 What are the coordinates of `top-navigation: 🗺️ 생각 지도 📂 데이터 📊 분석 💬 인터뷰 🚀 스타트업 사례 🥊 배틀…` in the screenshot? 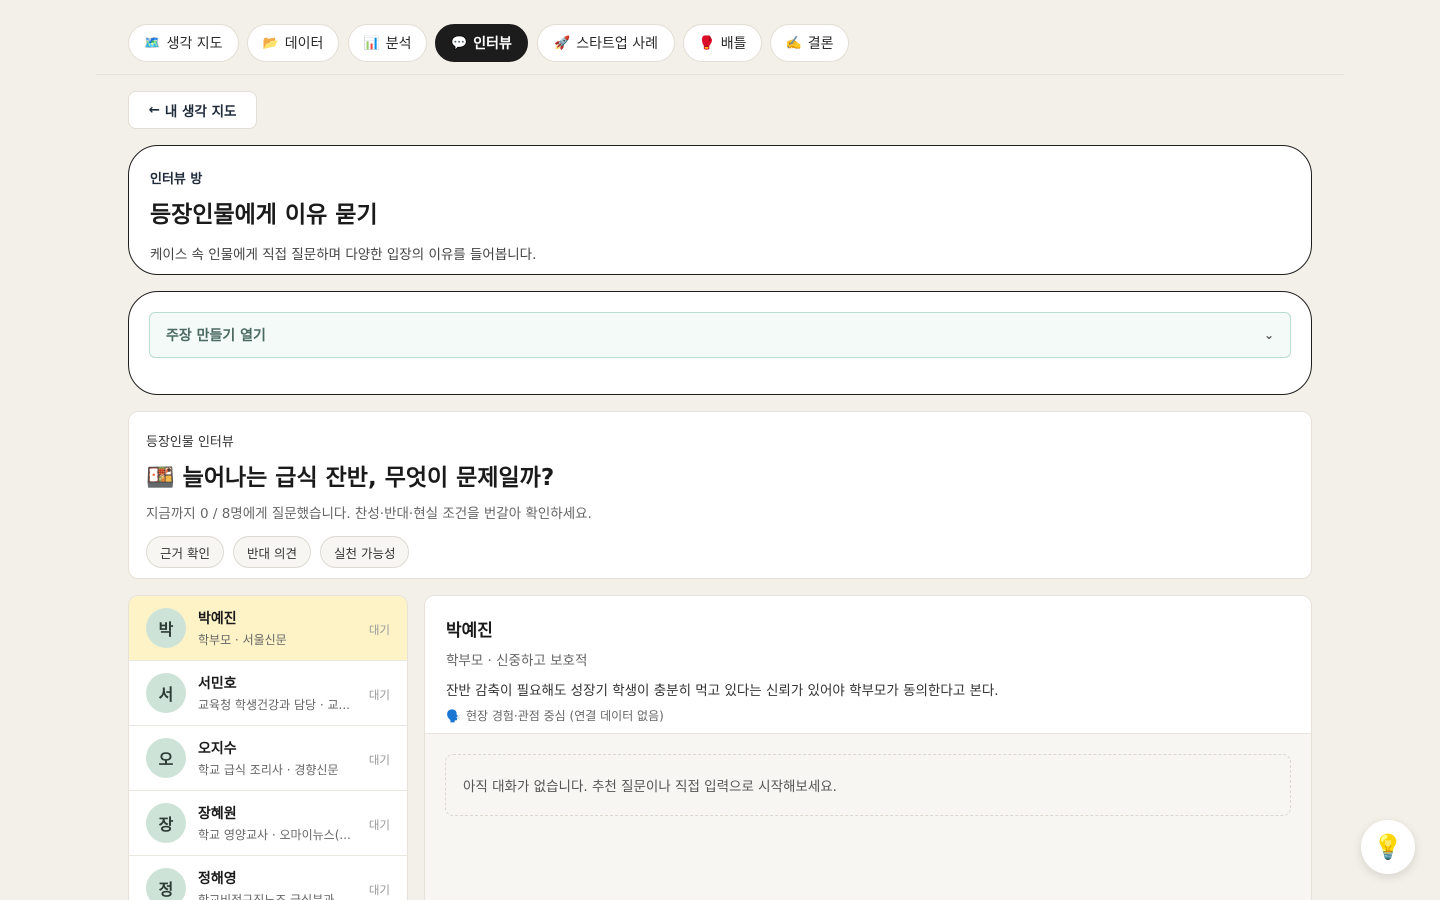 It's located at (720, 37).